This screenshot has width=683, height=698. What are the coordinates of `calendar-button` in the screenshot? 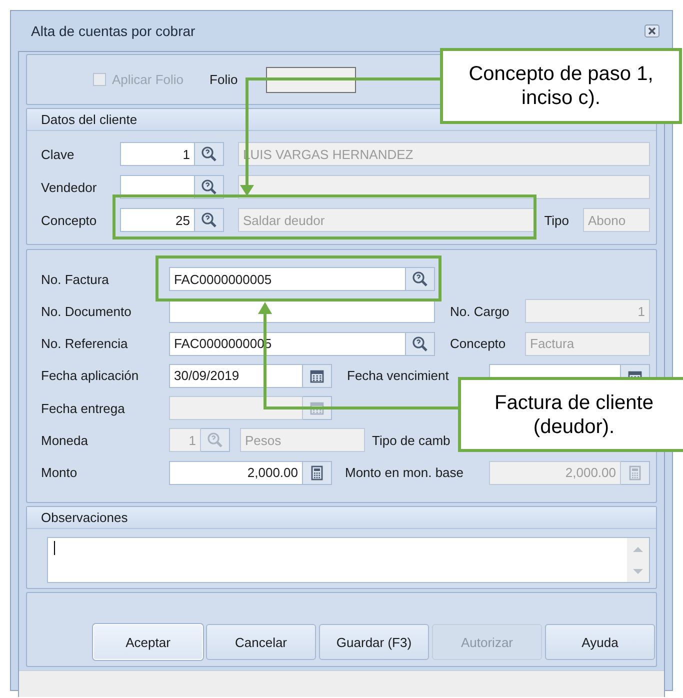 It's located at (317, 376).